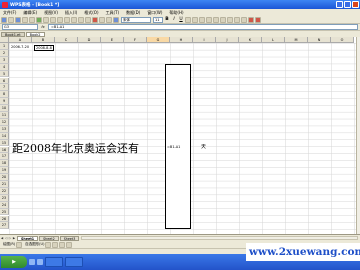 The width and height of the screenshot is (360, 270). Describe the element at coordinates (9, 13) in the screenshot. I see `menu-file: 文件(F)` at that location.